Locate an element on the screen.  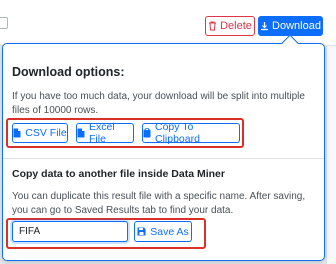
csv-file-button: CSV File is located at coordinates (40, 133).